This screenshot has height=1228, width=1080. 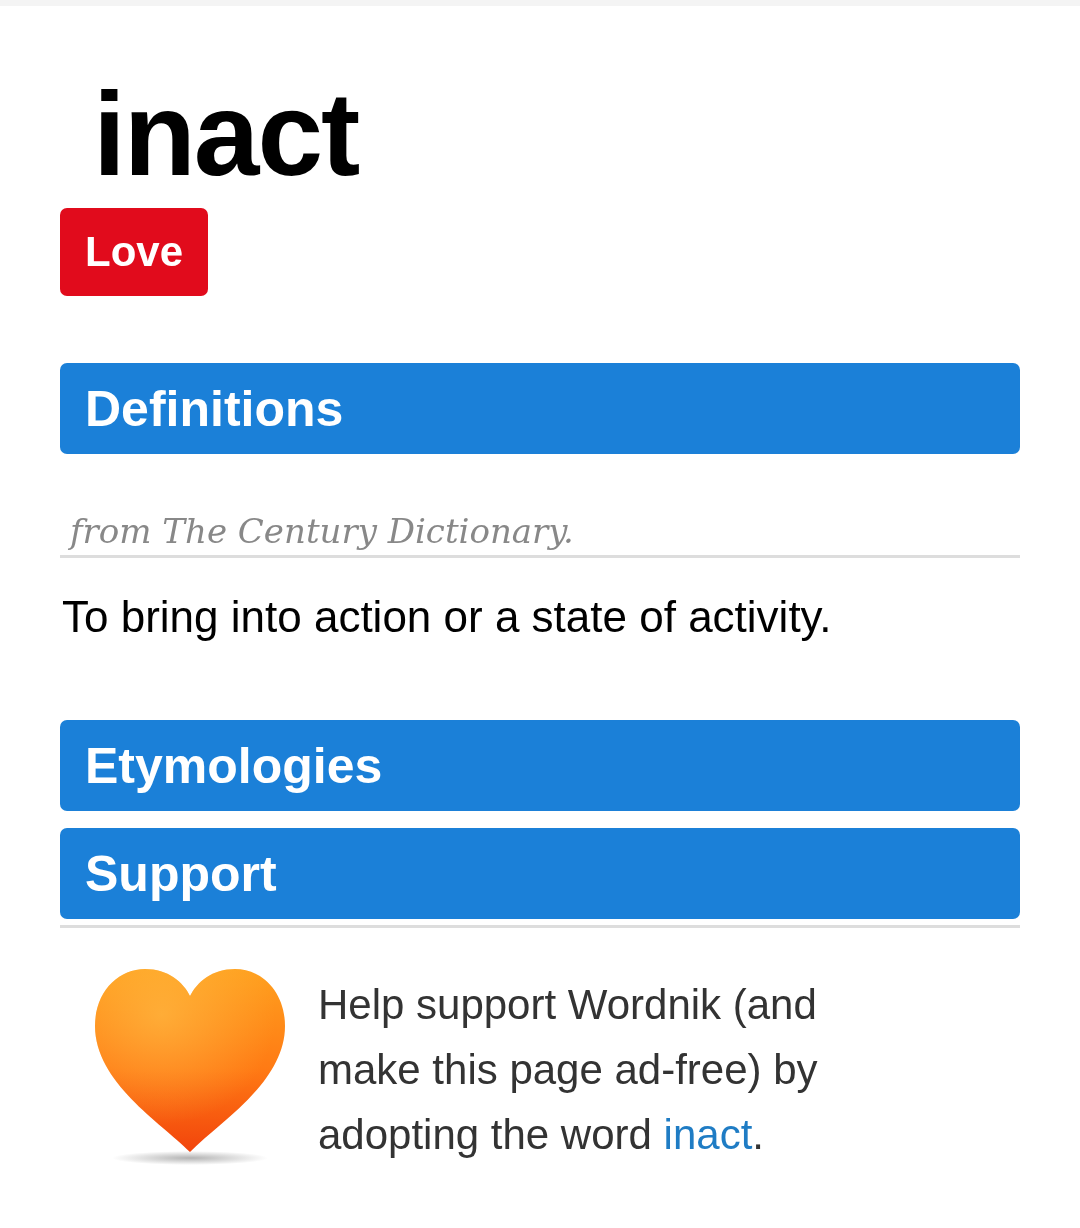 I want to click on section-header: Definitions, so click(x=540, y=408).